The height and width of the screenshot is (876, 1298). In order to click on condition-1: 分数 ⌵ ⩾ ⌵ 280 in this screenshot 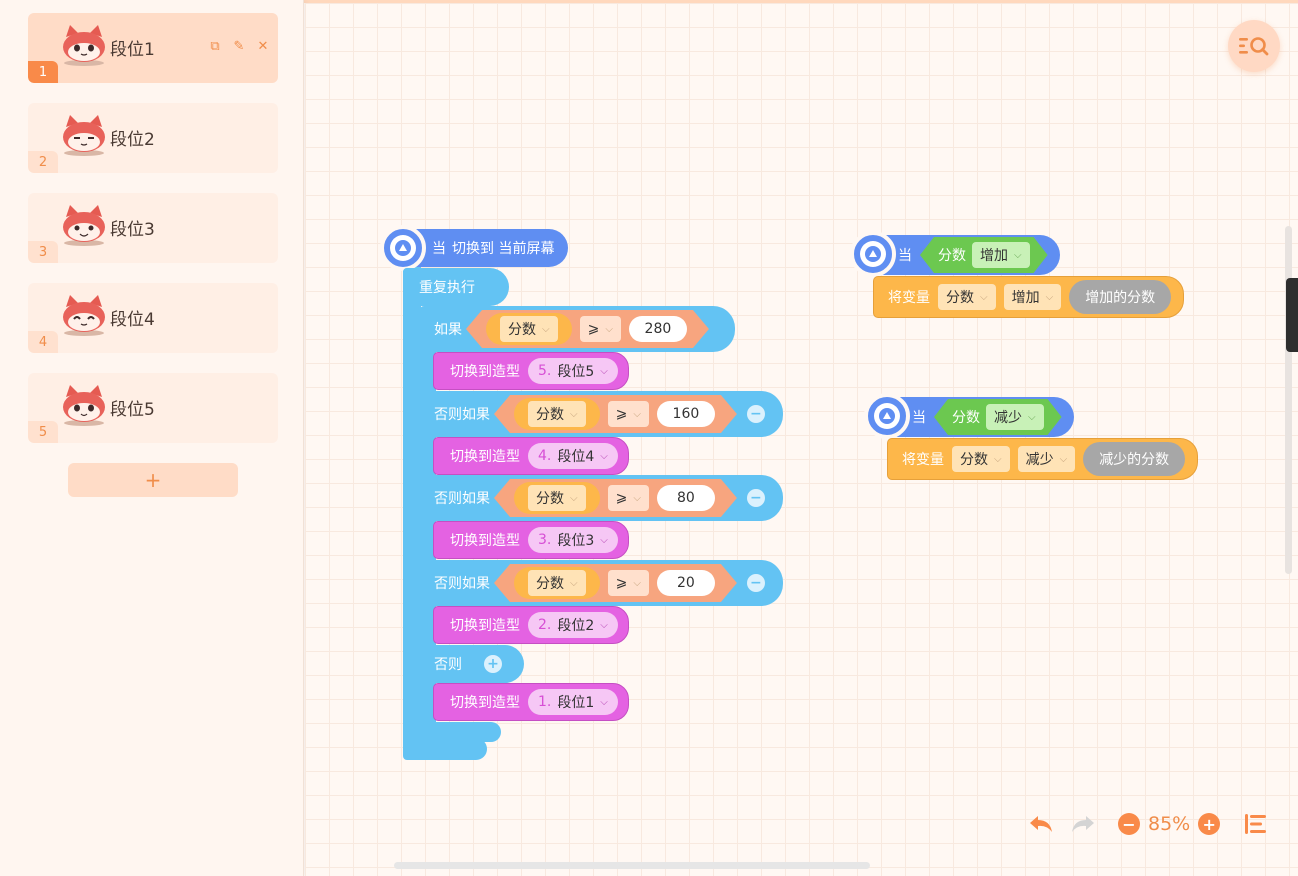, I will do `click(587, 329)`.